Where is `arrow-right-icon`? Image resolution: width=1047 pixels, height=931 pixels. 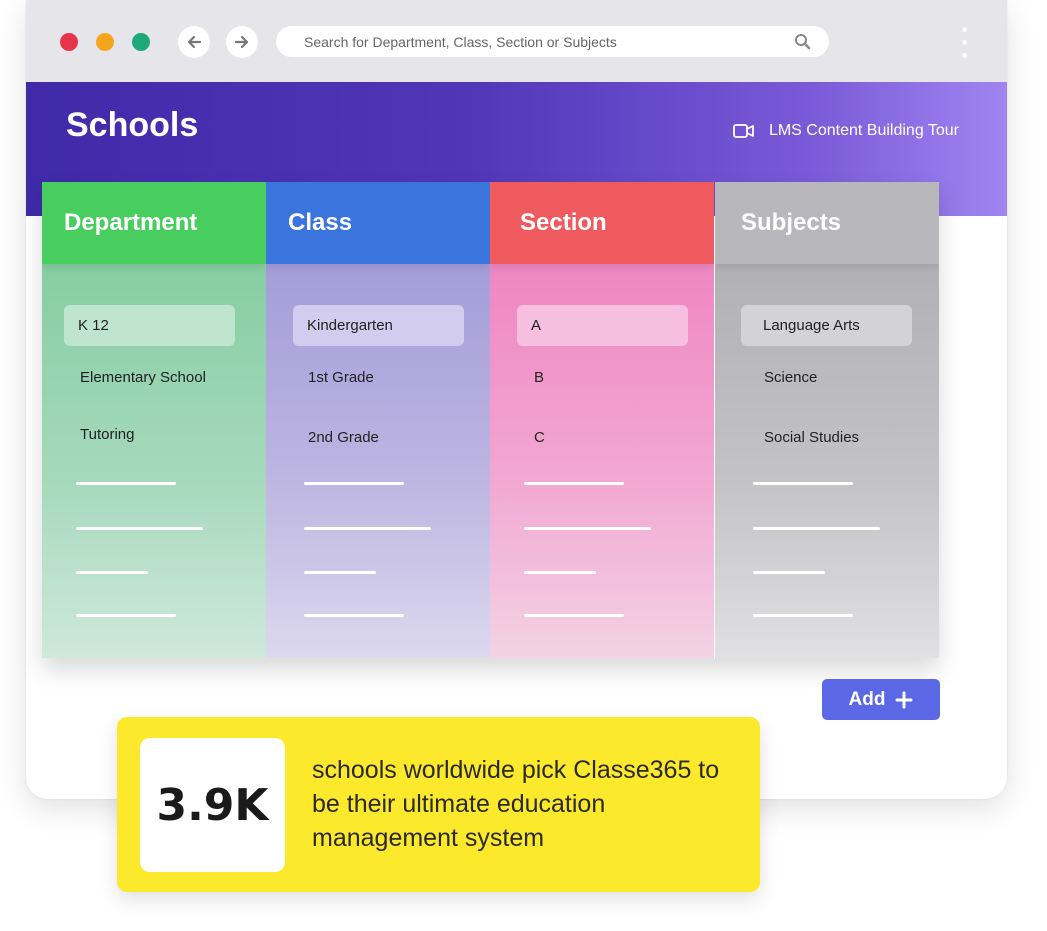
arrow-right-icon is located at coordinates (241, 42).